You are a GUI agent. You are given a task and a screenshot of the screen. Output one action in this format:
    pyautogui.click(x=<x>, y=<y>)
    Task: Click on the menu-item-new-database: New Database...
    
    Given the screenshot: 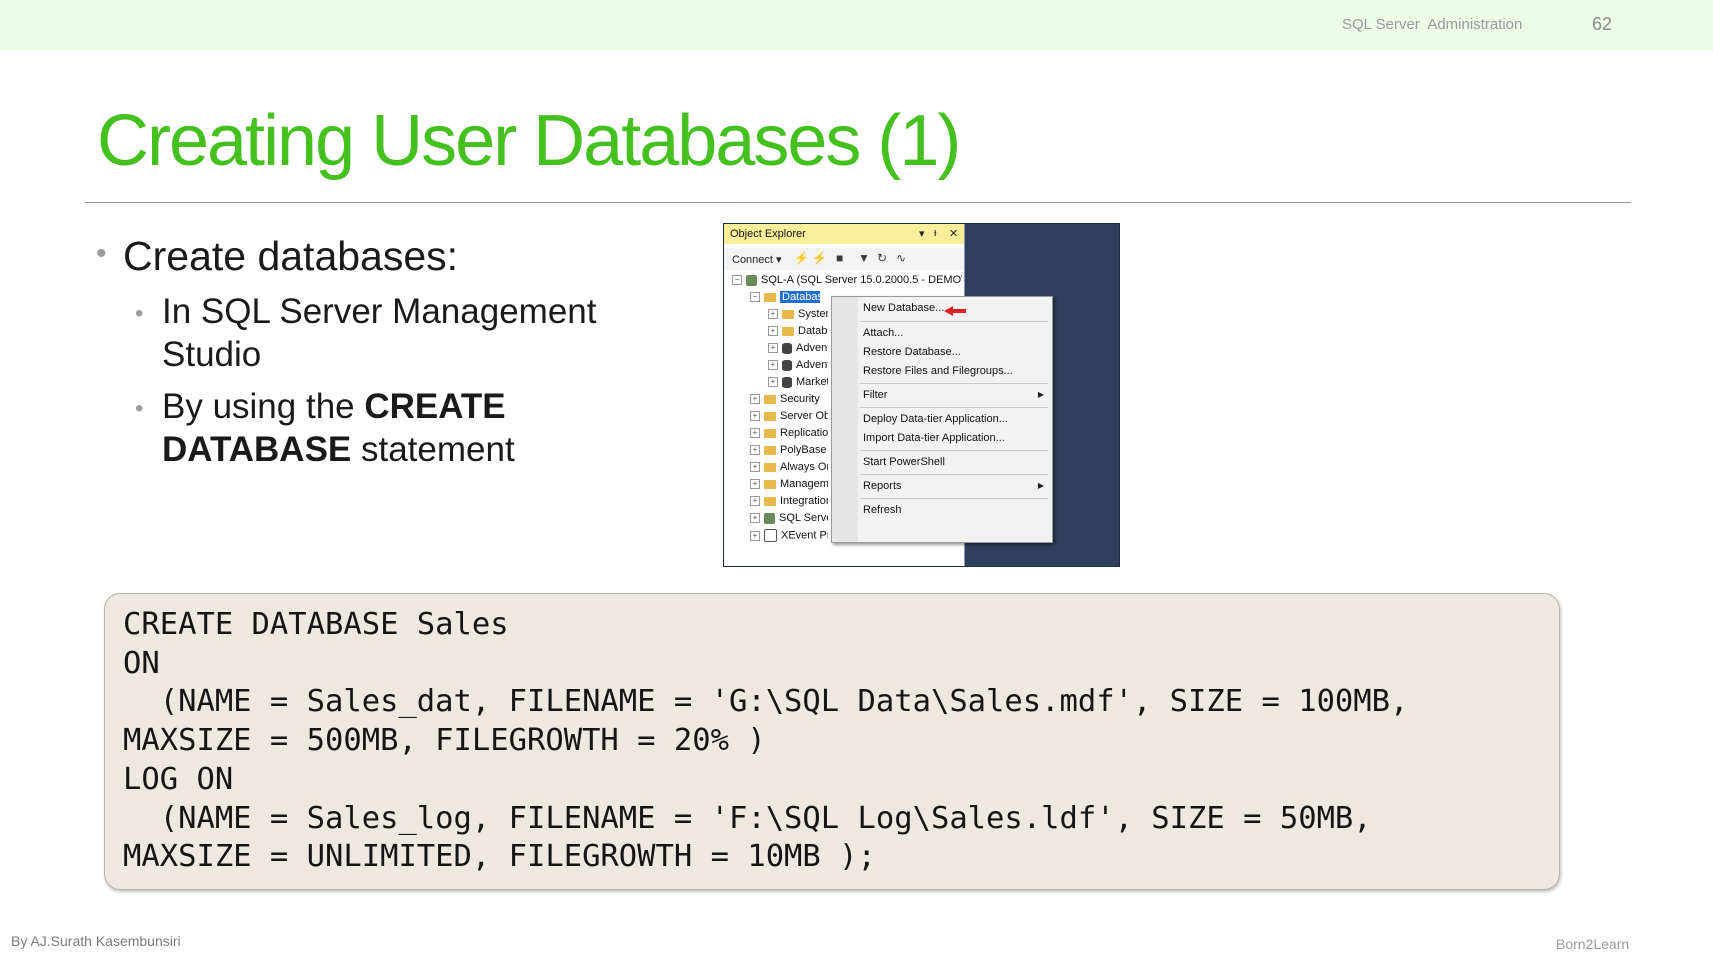 What is the action you would take?
    pyautogui.click(x=903, y=308)
    